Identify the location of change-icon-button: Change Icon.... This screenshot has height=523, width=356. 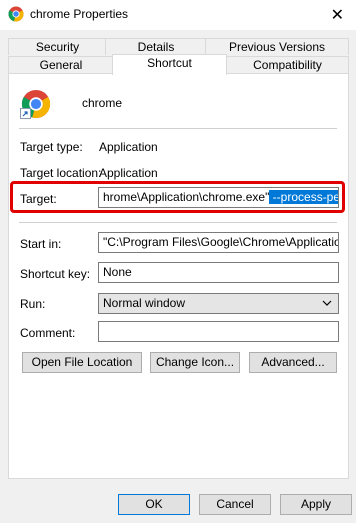
(195, 362).